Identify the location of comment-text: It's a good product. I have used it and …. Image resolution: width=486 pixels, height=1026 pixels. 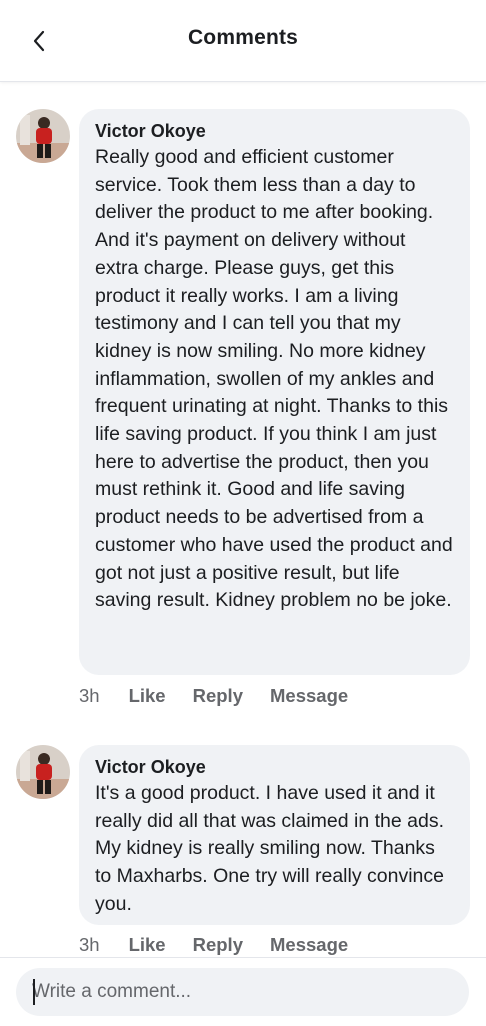
(270, 848).